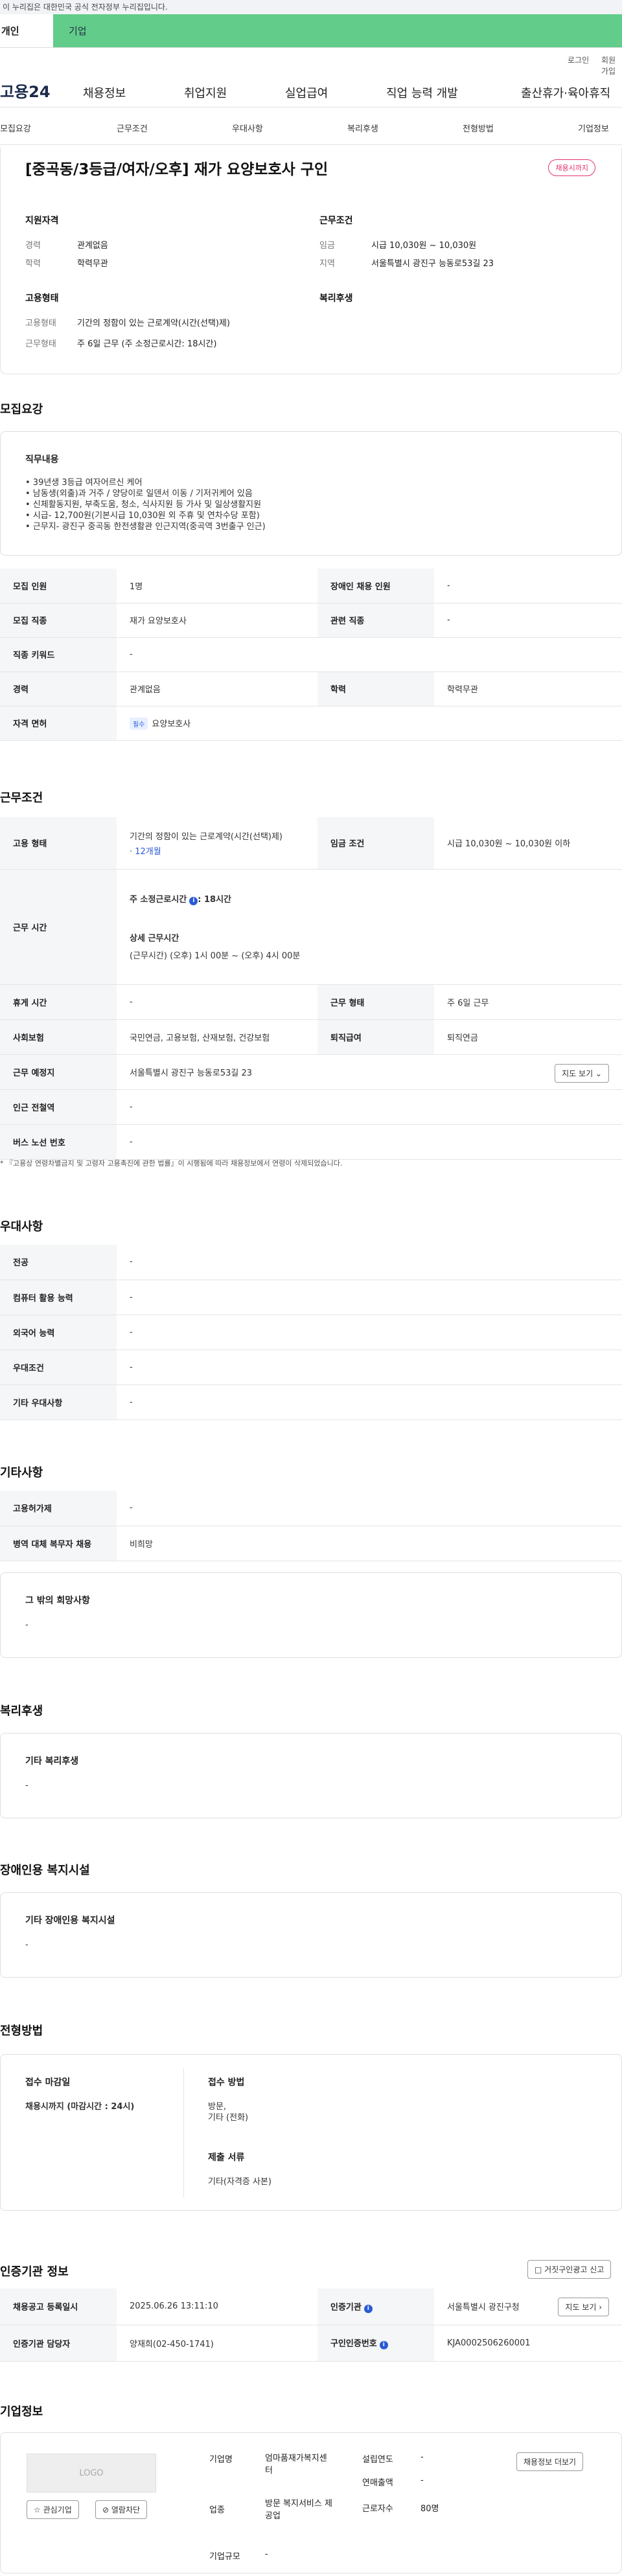 This screenshot has height=2576, width=622. I want to click on work-title: 근무조건, so click(21, 798).